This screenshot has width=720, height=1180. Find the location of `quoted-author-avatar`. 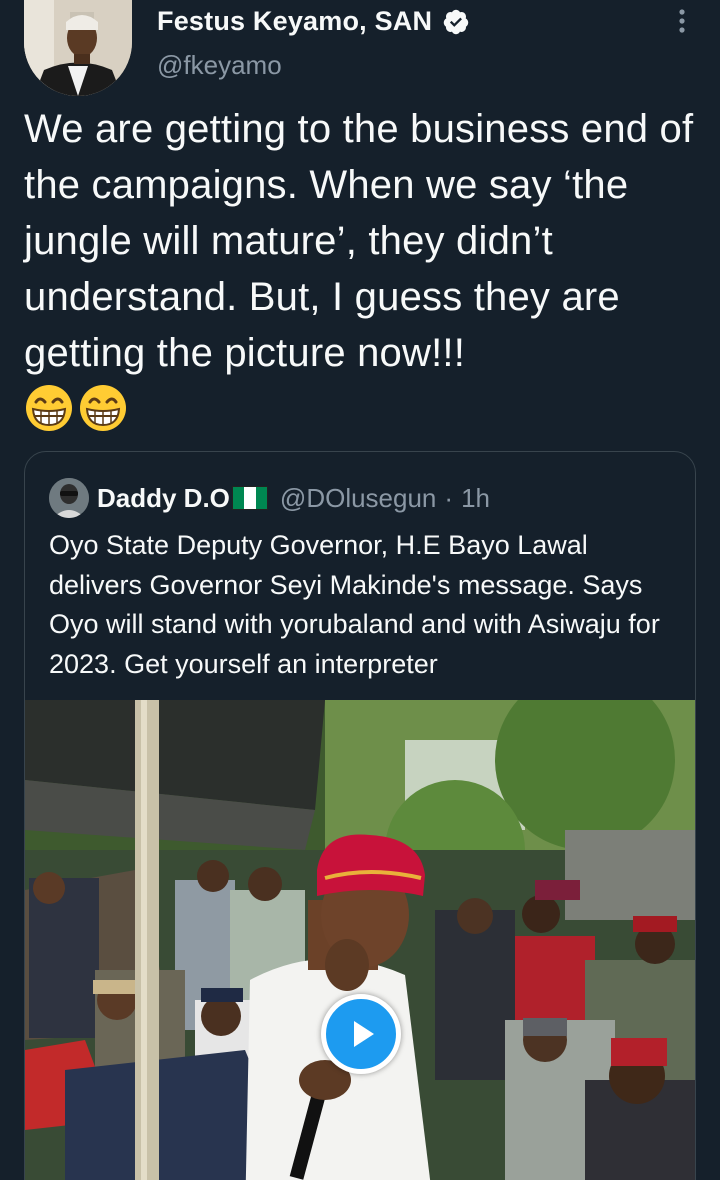

quoted-author-avatar is located at coordinates (69, 498).